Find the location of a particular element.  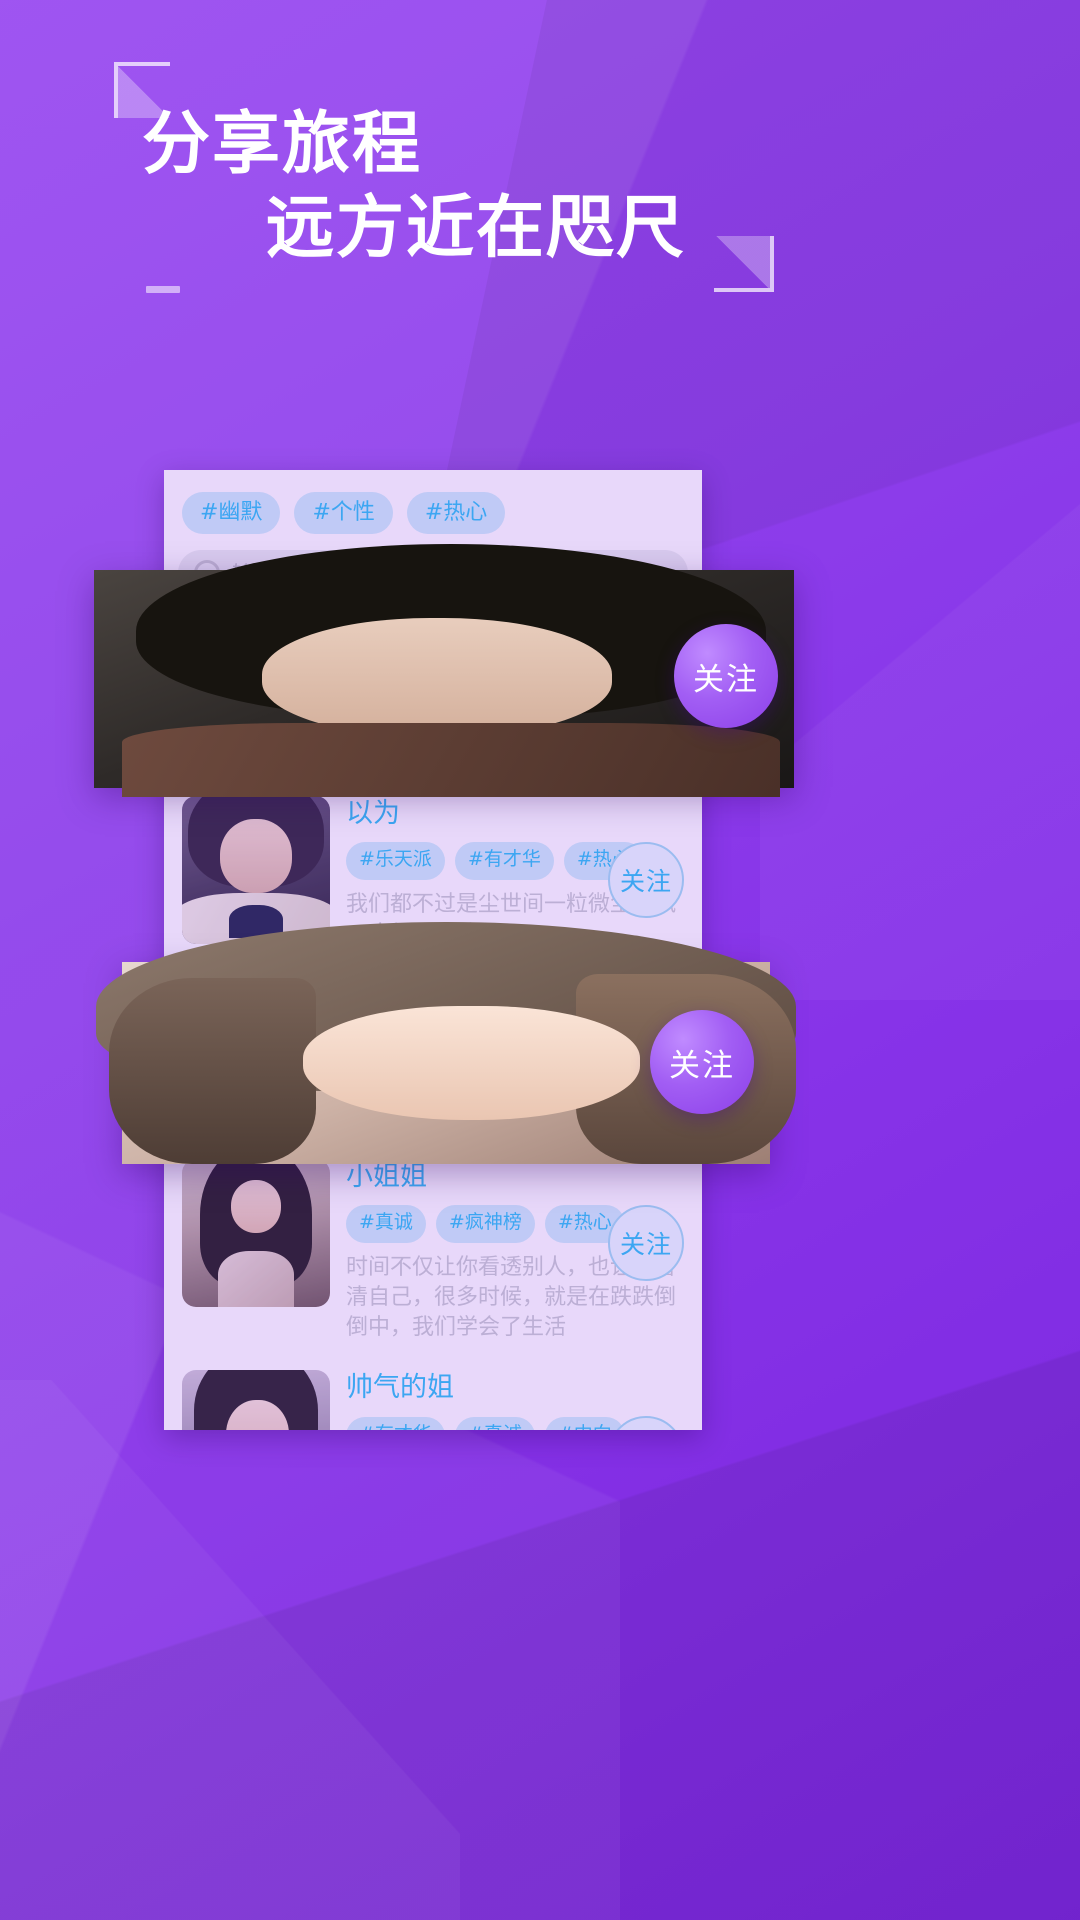

dash-accent-icon is located at coordinates (163, 289).